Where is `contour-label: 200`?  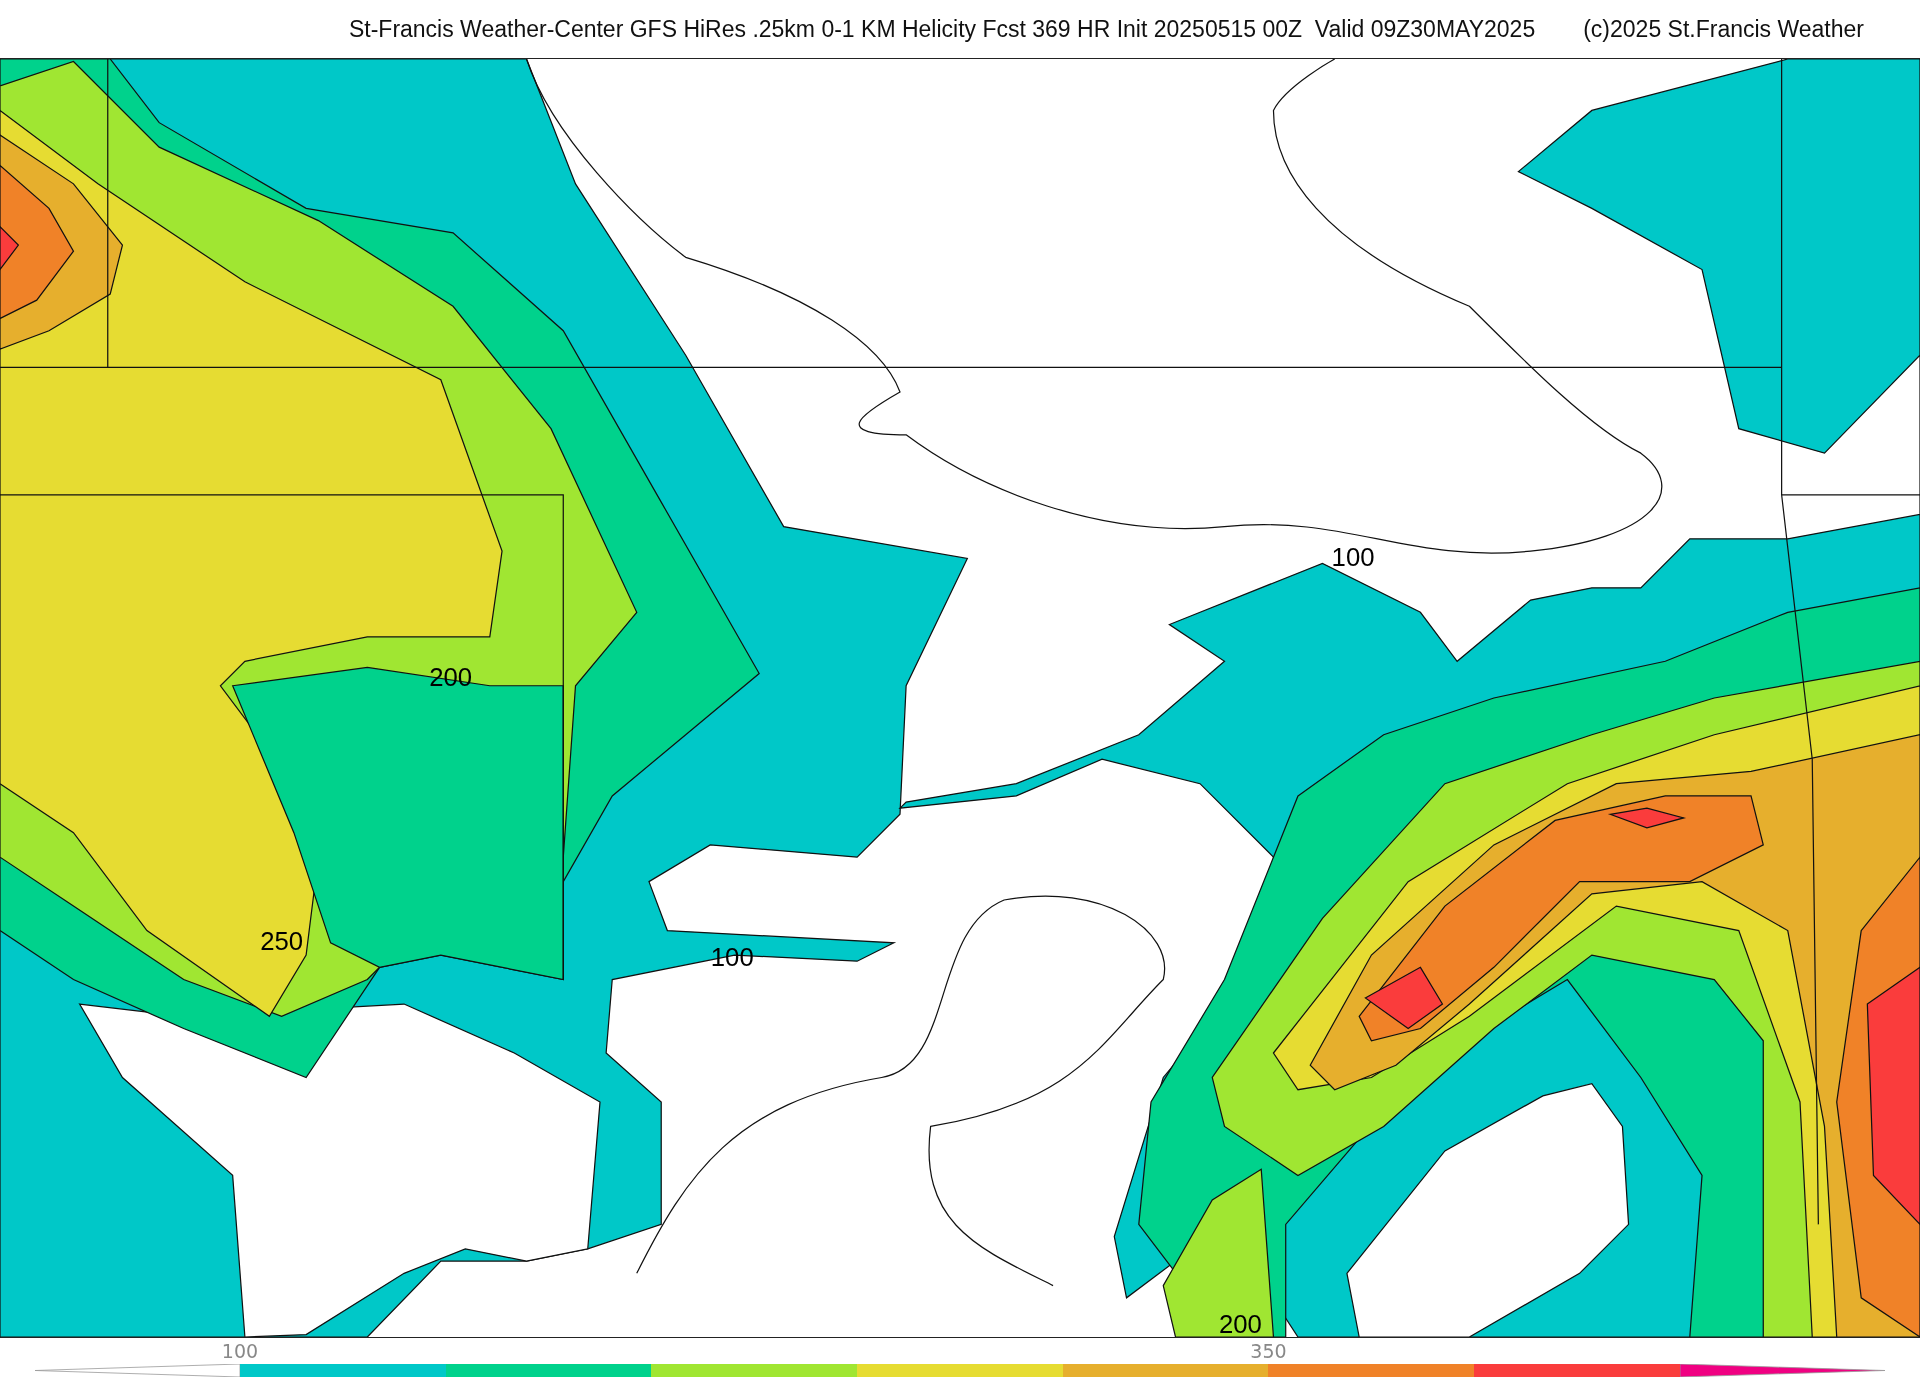 contour-label: 200 is located at coordinates (1240, 1323).